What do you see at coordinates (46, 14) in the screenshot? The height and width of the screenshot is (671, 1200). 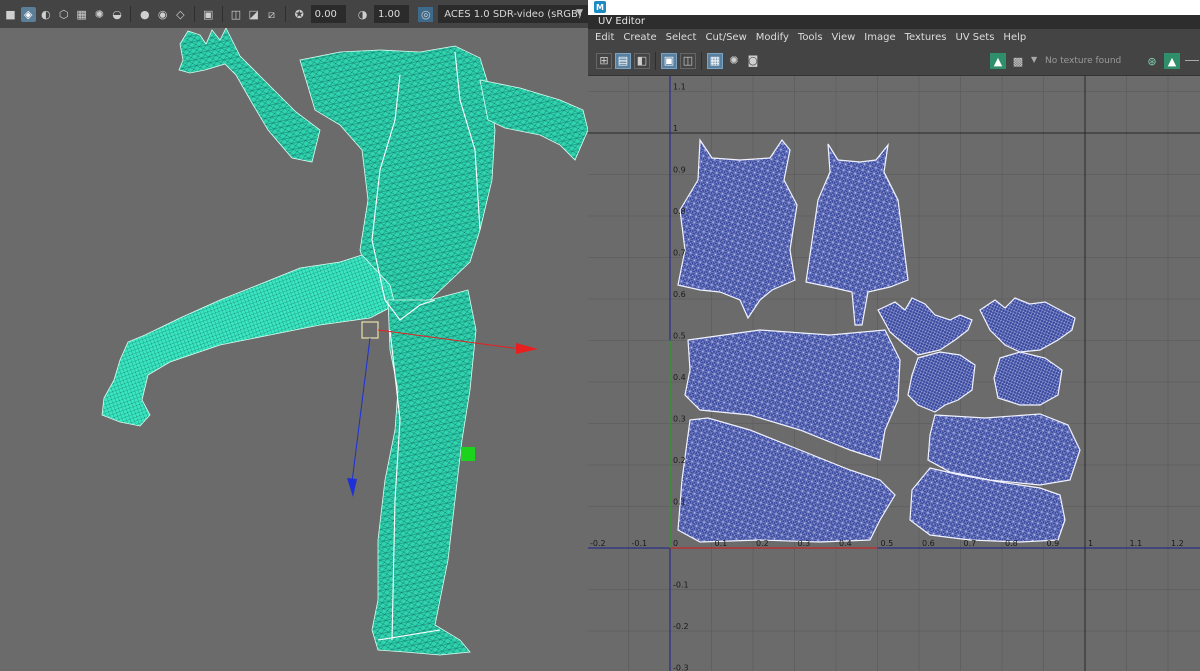 I see `shaded-icon: ◐` at bounding box center [46, 14].